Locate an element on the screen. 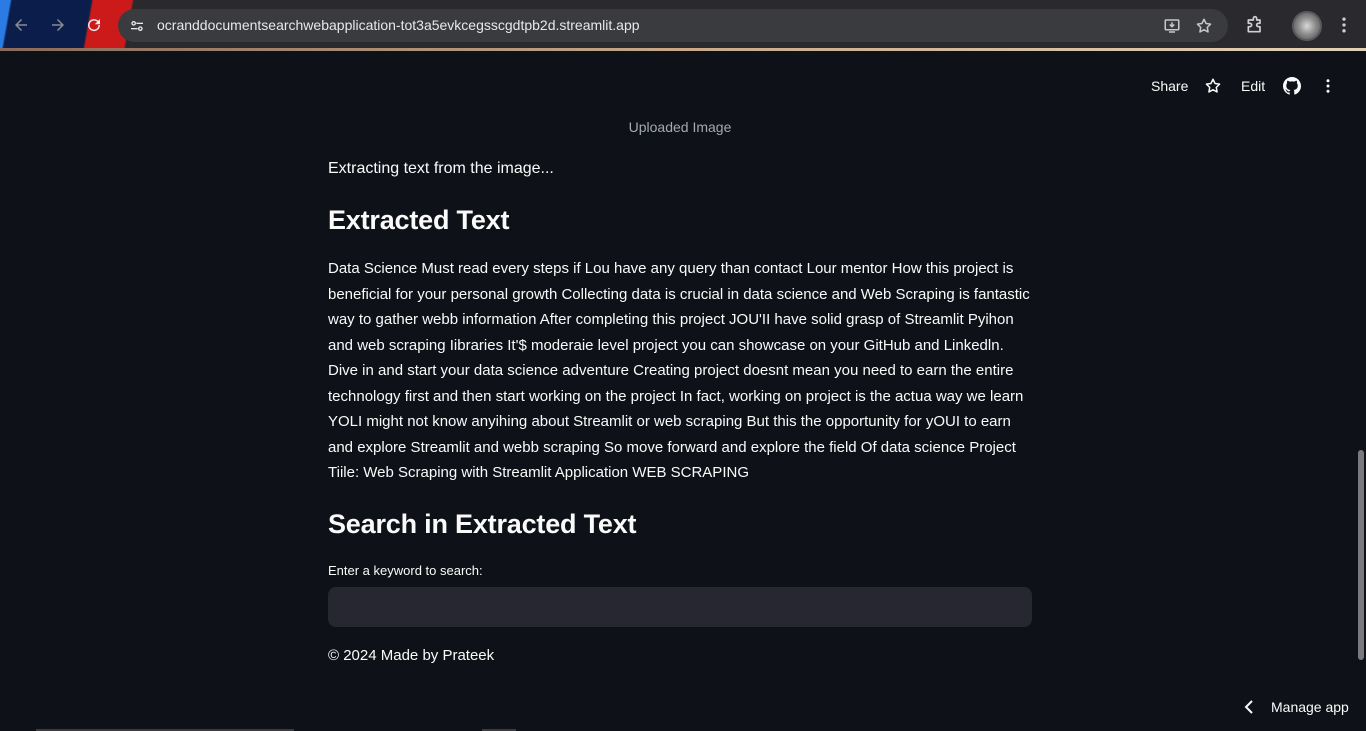 The image size is (1366, 731). manage-app-button: Manage app is located at coordinates (1296, 707).